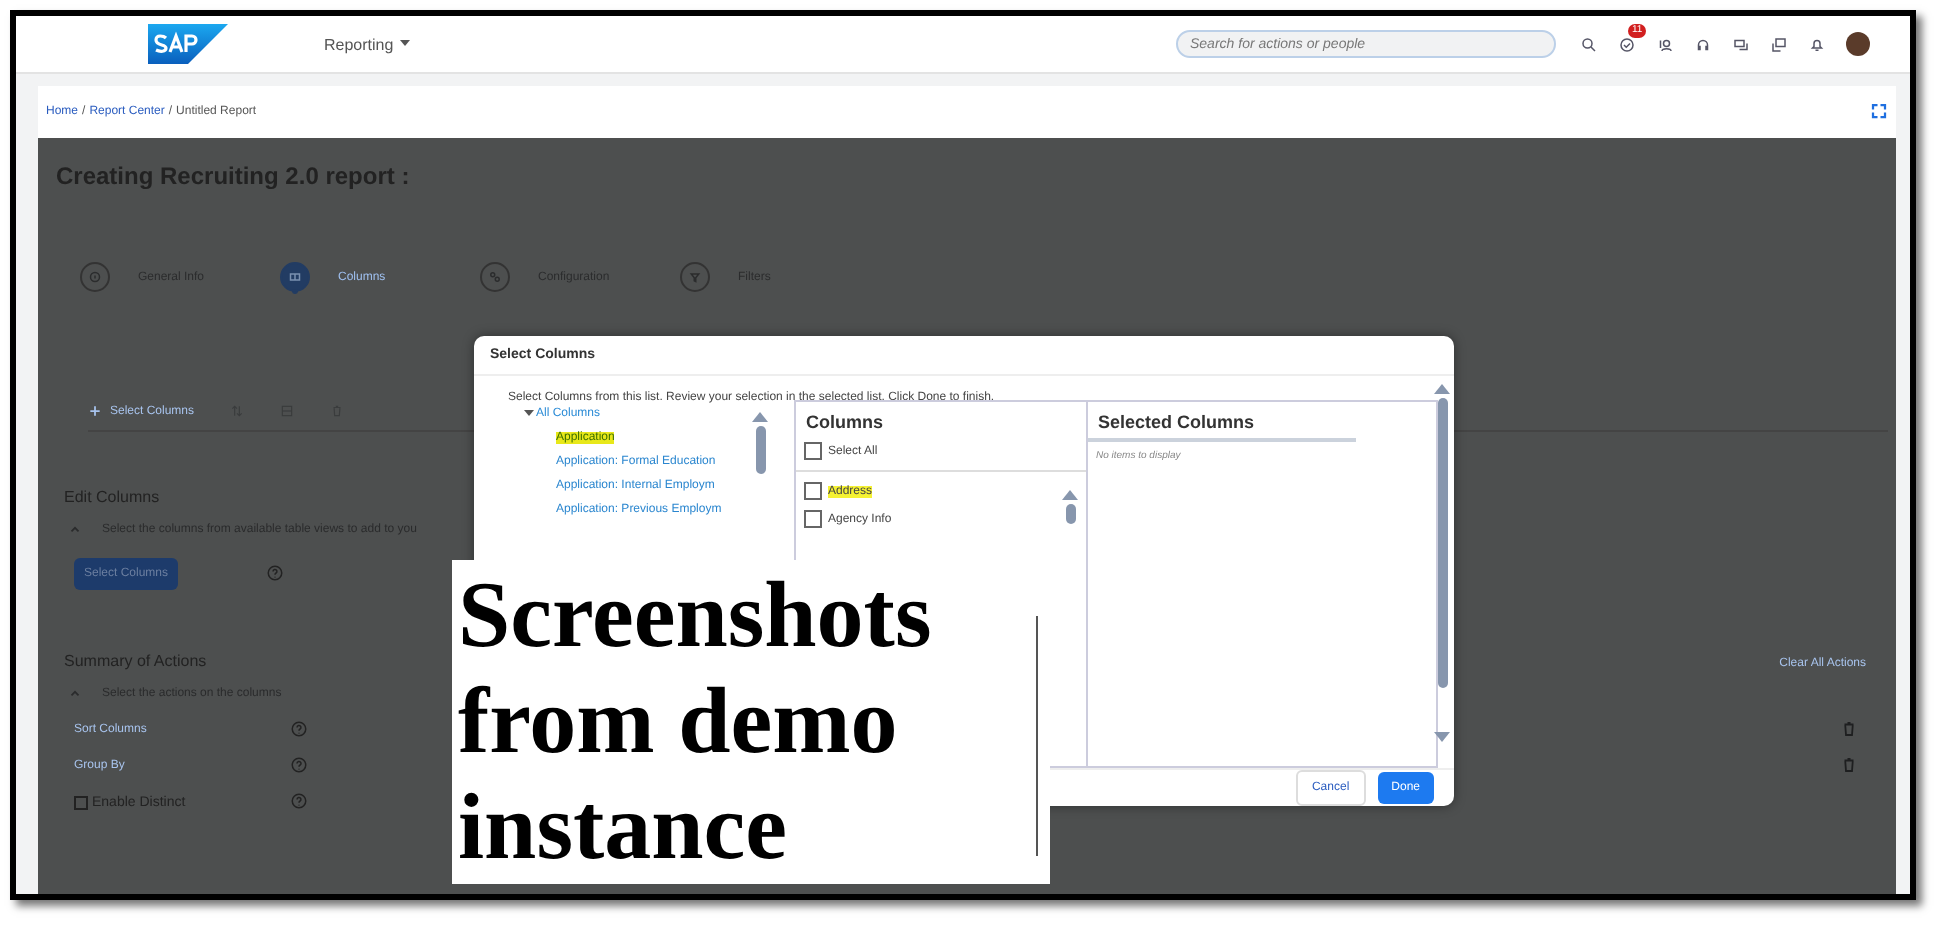 This screenshot has height=932, width=1942. What do you see at coordinates (1703, 44) in the screenshot?
I see `headset-icon` at bounding box center [1703, 44].